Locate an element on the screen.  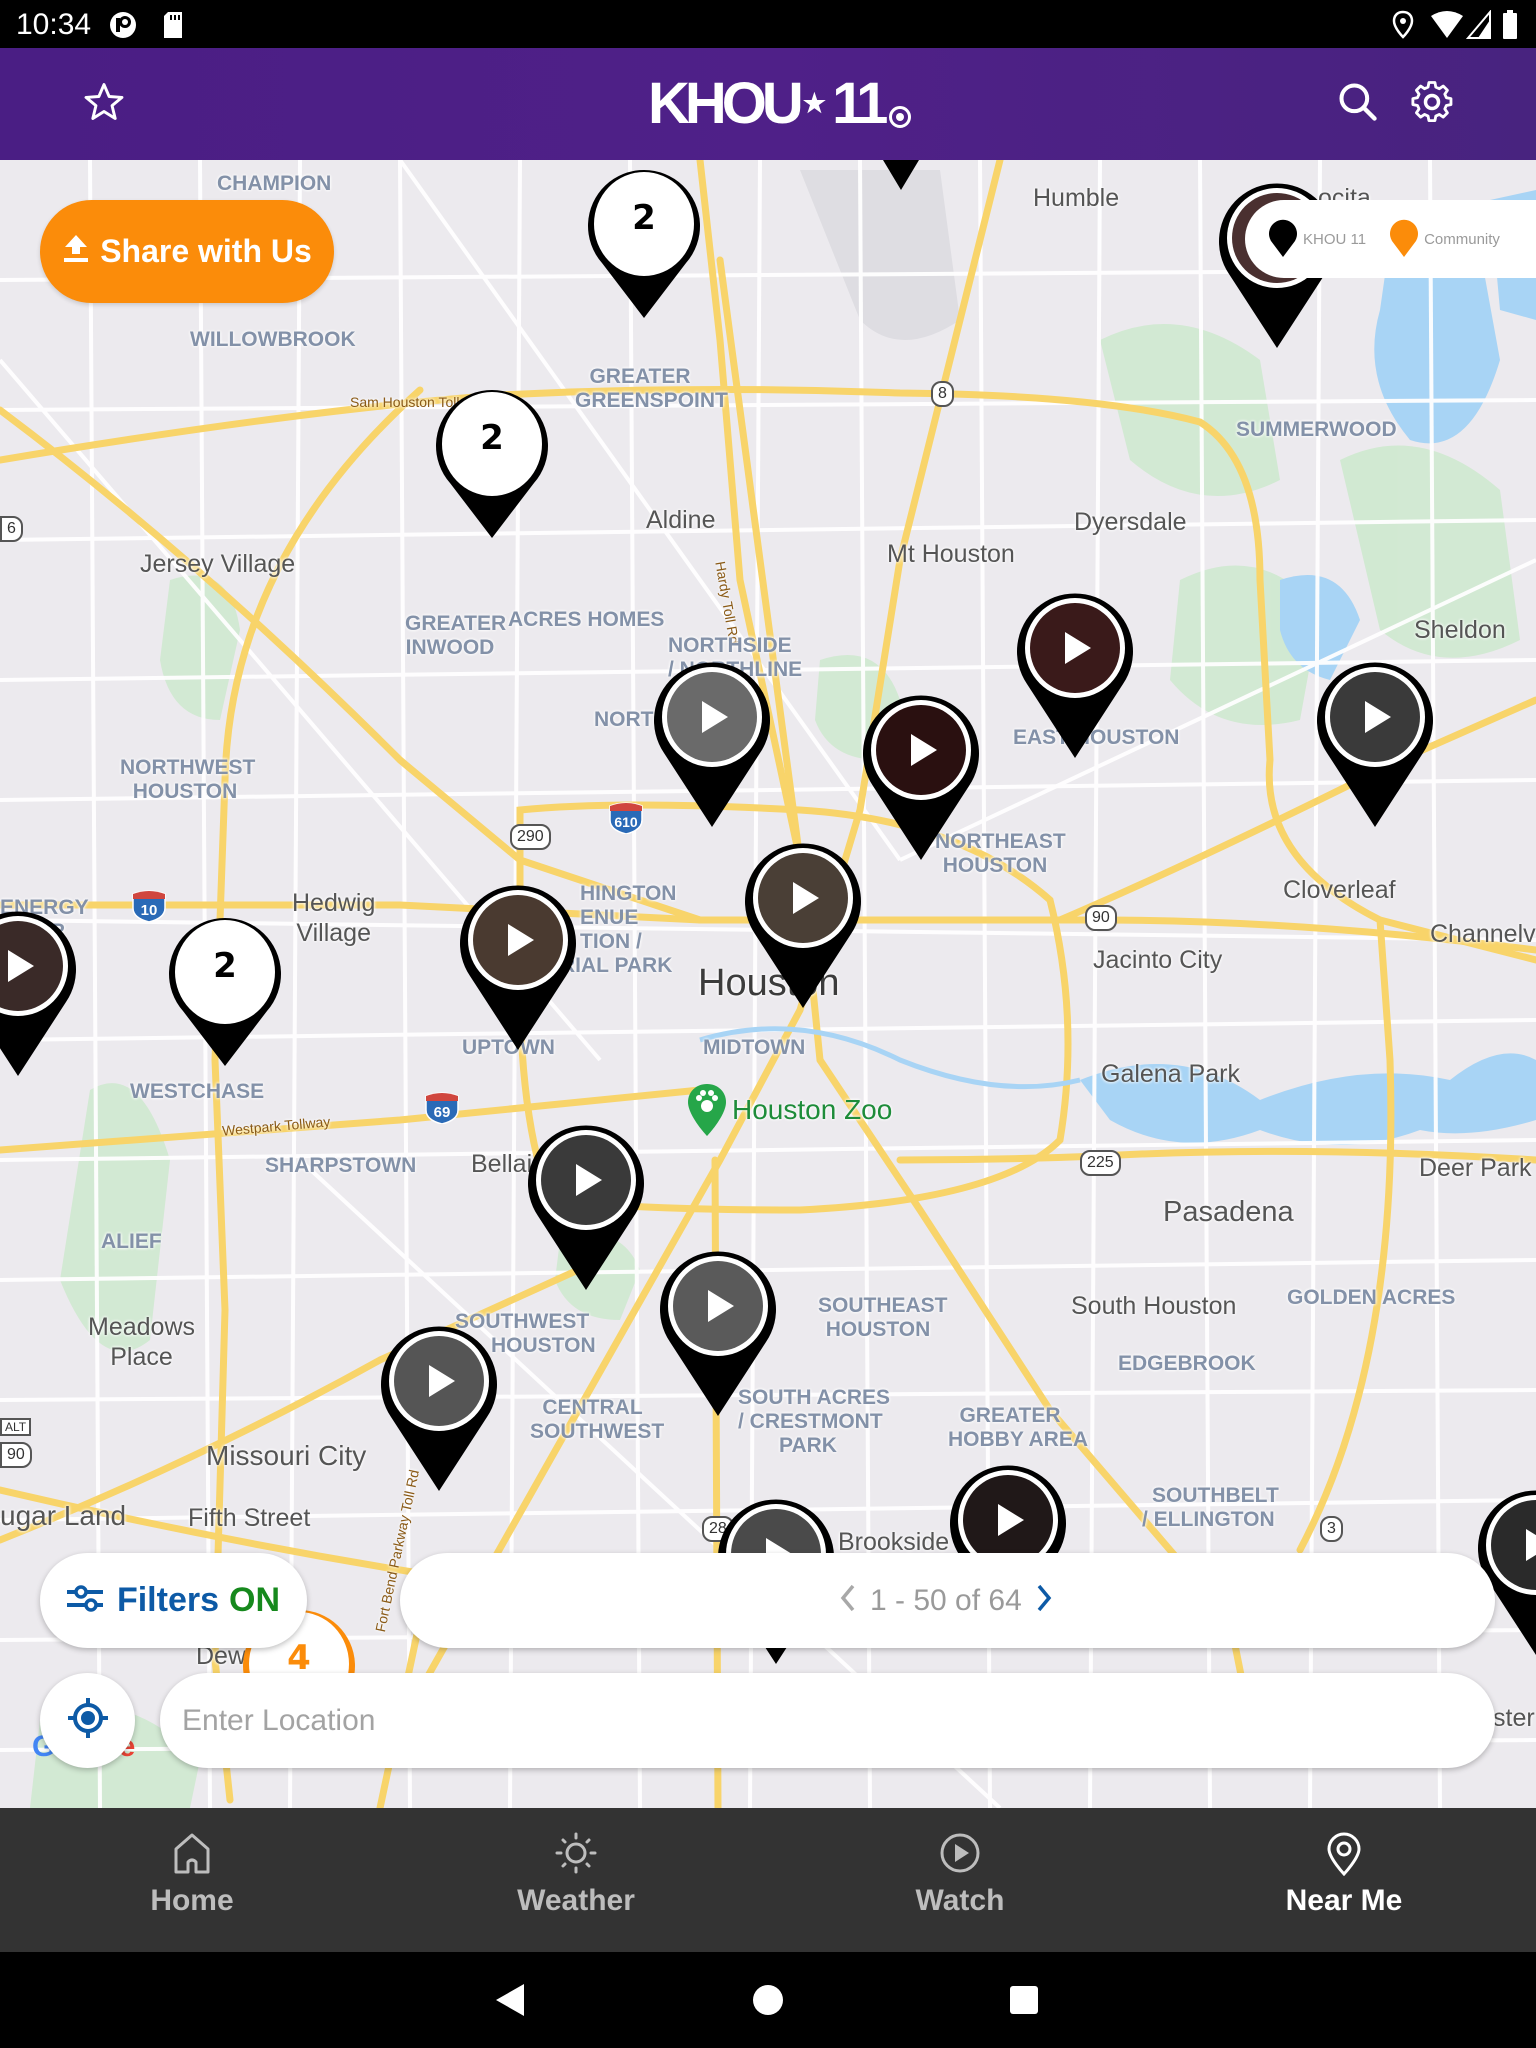
upload-icon is located at coordinates (76, 252).